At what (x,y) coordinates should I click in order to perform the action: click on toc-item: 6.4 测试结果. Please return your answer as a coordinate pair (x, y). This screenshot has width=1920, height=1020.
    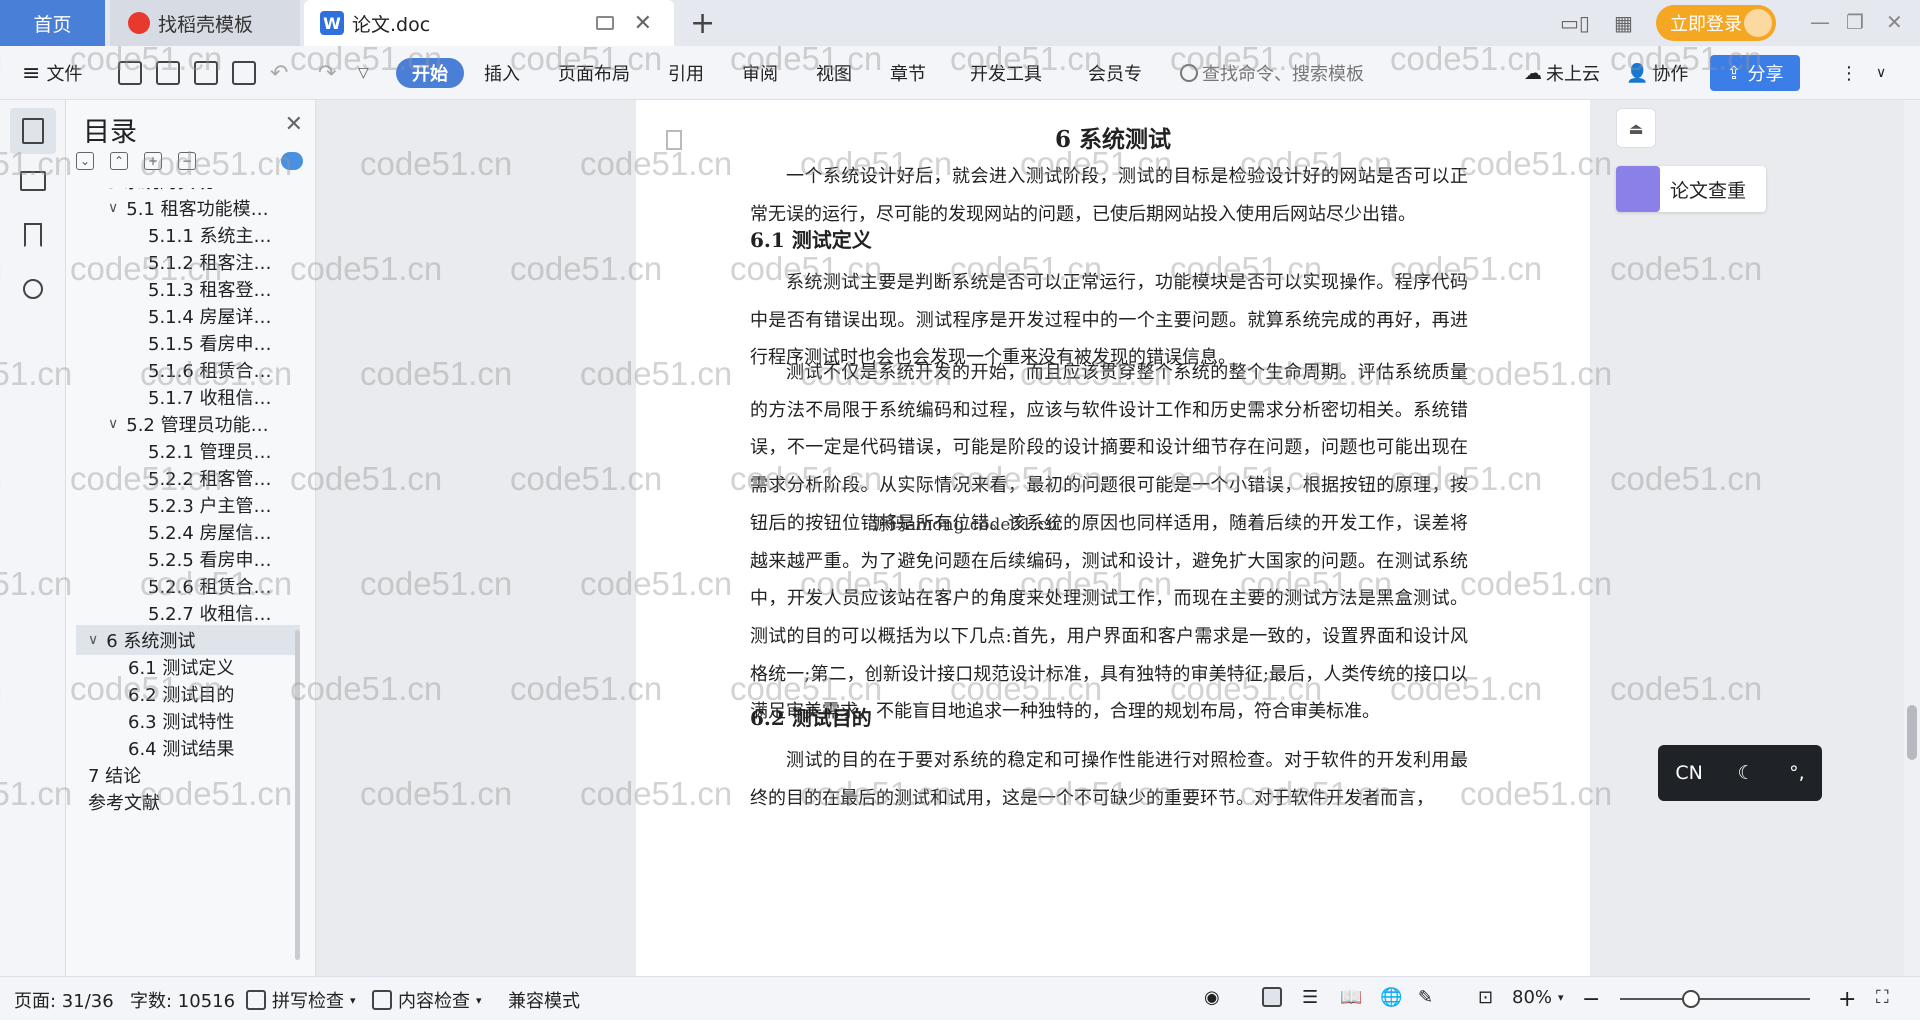
    Looking at the image, I should click on (181, 748).